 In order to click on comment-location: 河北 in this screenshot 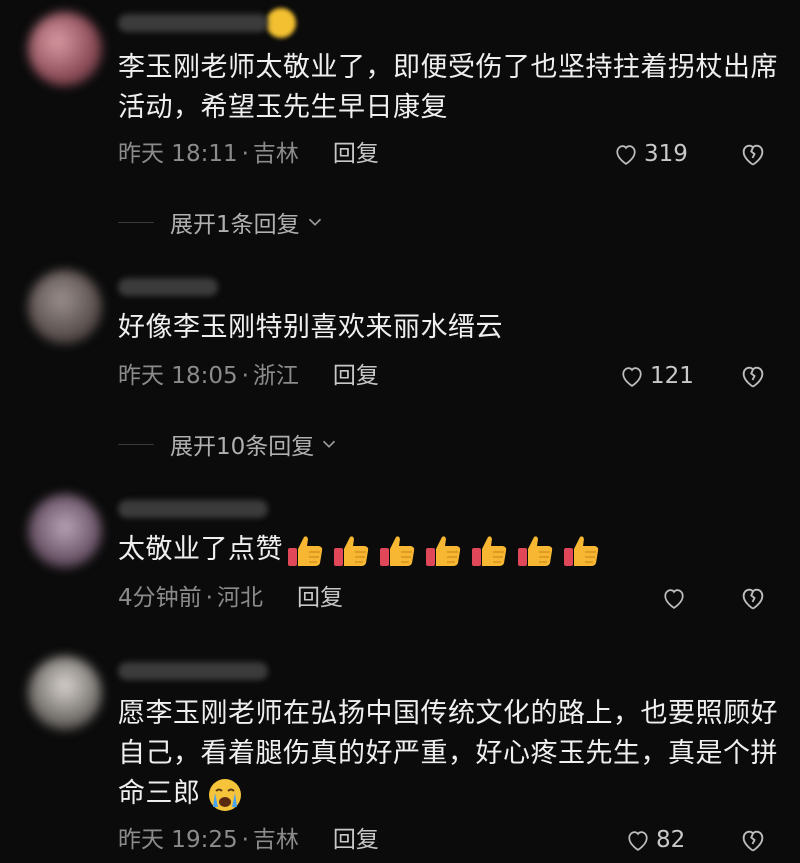, I will do `click(239, 598)`.